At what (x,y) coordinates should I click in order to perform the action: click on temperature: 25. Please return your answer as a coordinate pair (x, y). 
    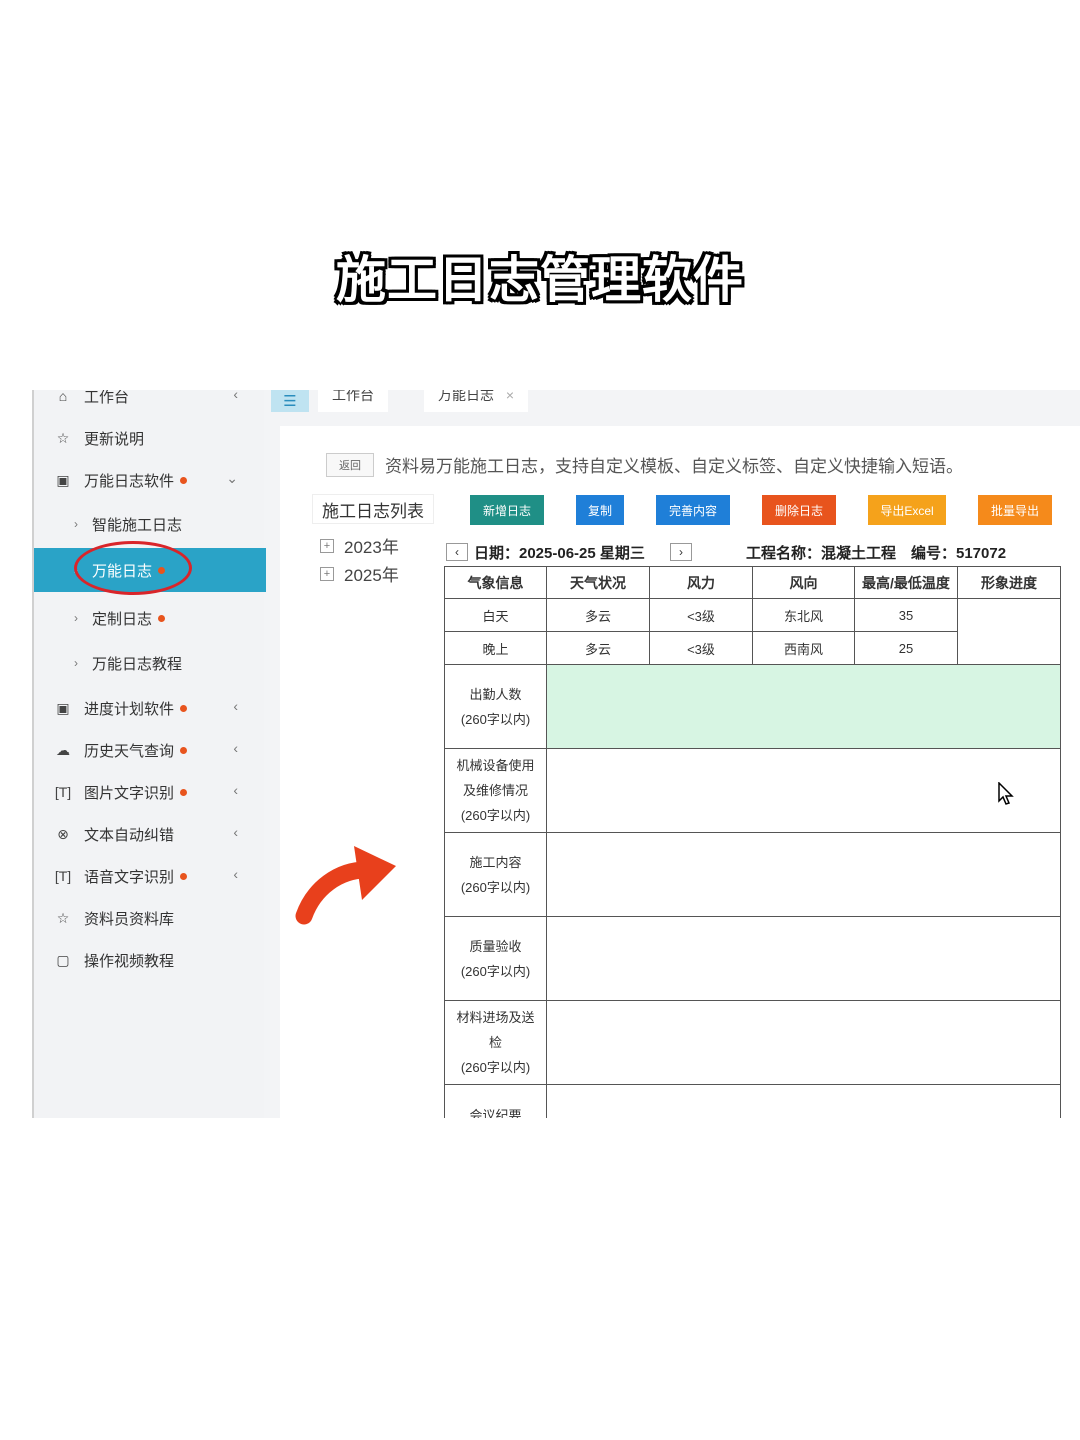
    Looking at the image, I should click on (906, 648).